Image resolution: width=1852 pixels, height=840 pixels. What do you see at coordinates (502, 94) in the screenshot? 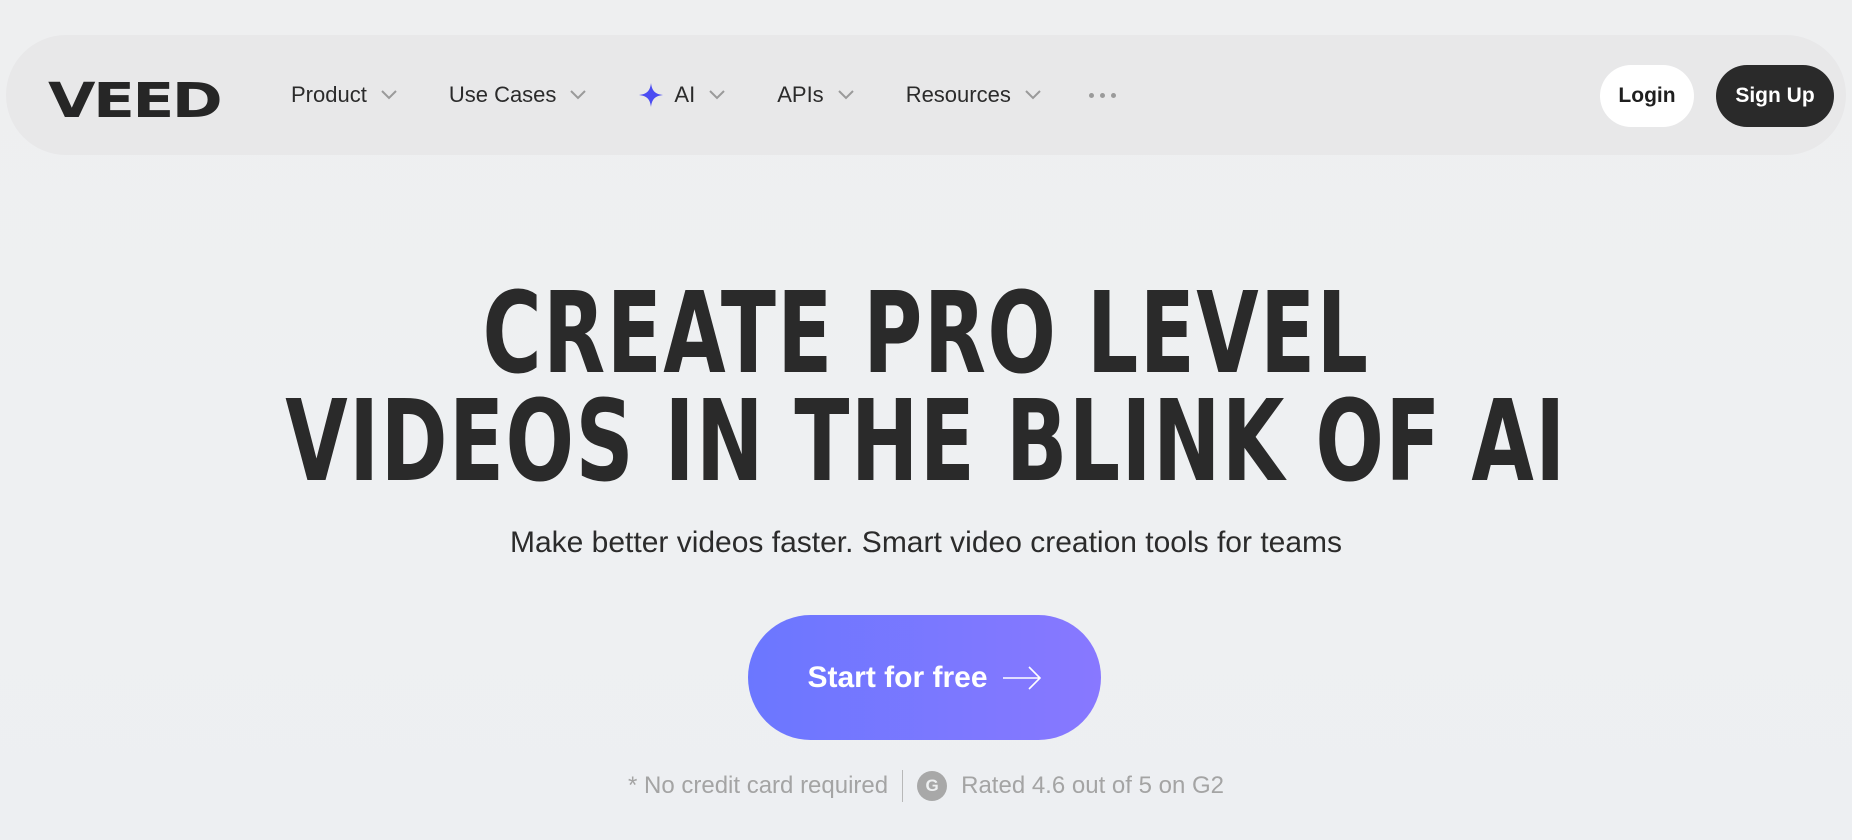
I see `nav-item-label: Use Cases` at bounding box center [502, 94].